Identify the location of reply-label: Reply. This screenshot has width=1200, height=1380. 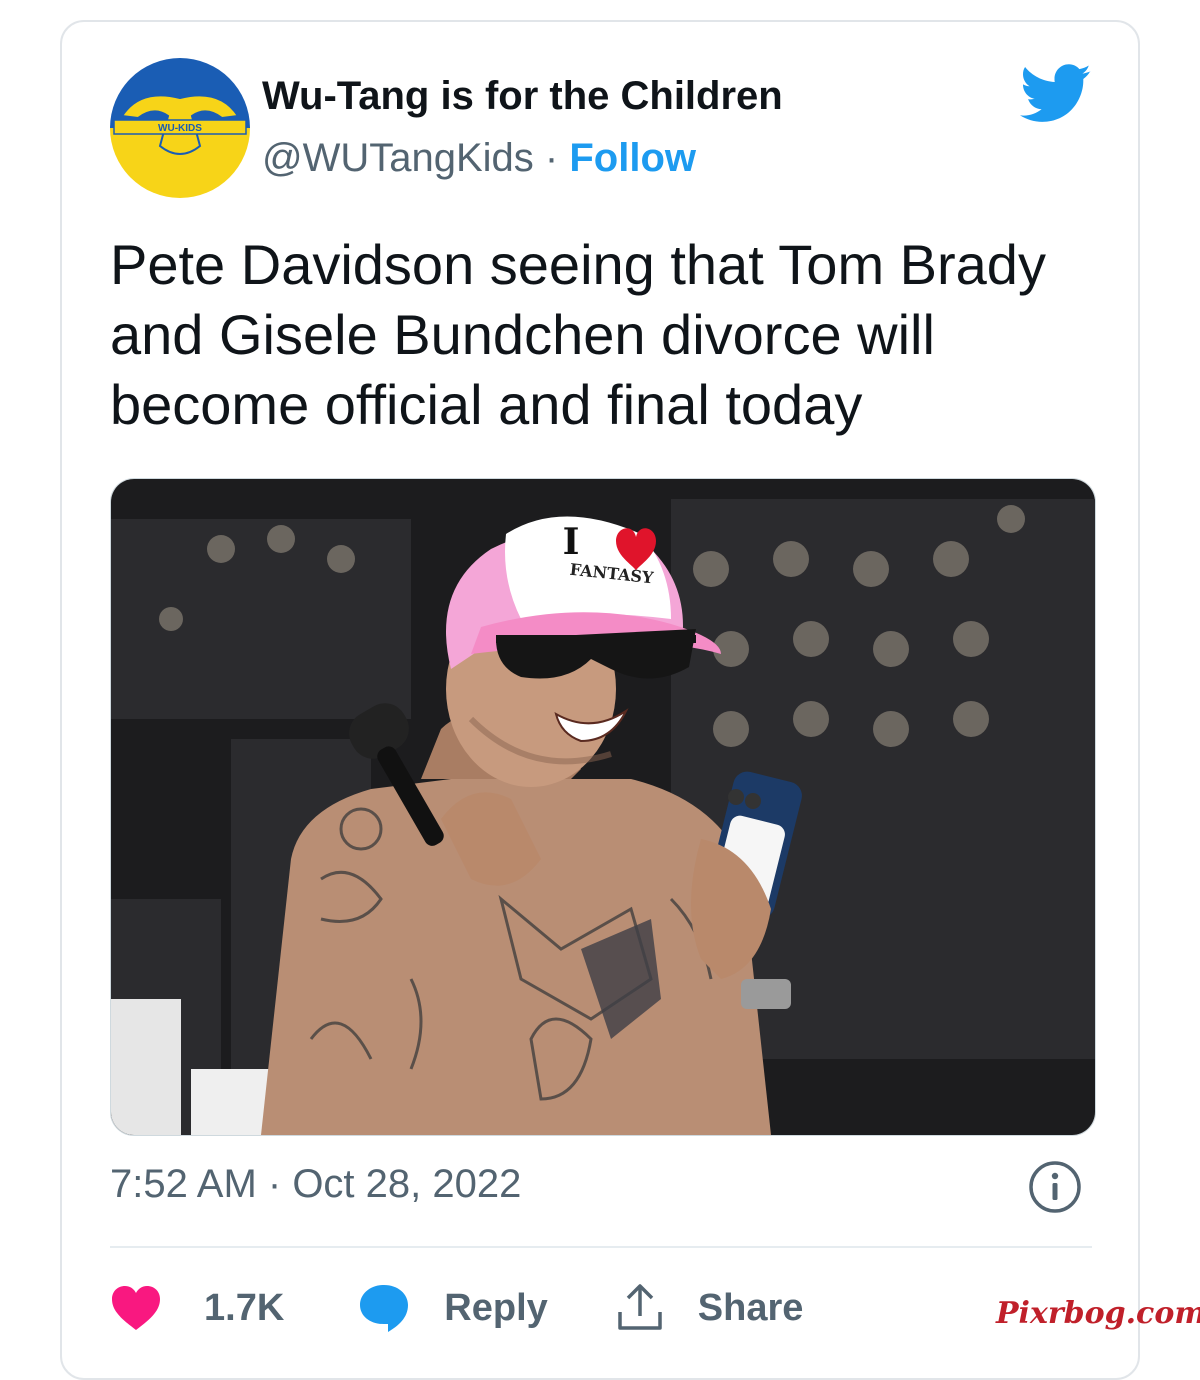
(496, 1307).